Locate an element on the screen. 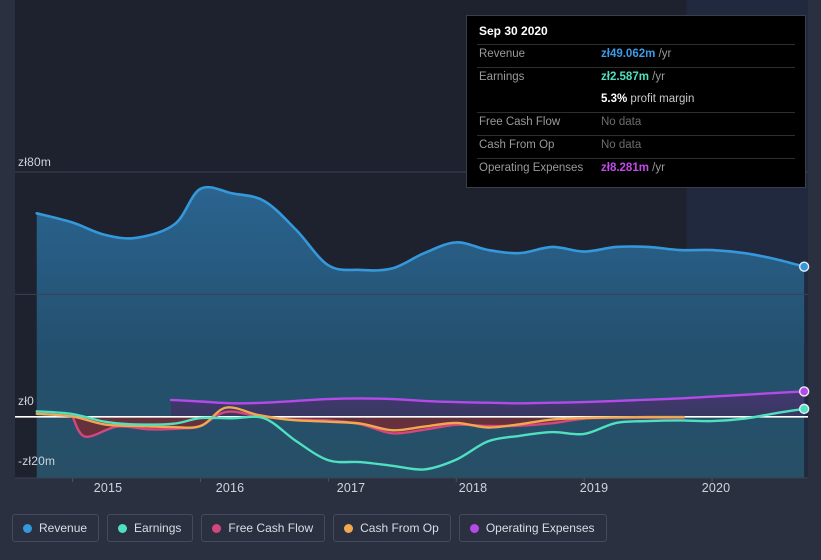  legend-label-operating-expenses: Operating Expenses is located at coordinates (540, 528).